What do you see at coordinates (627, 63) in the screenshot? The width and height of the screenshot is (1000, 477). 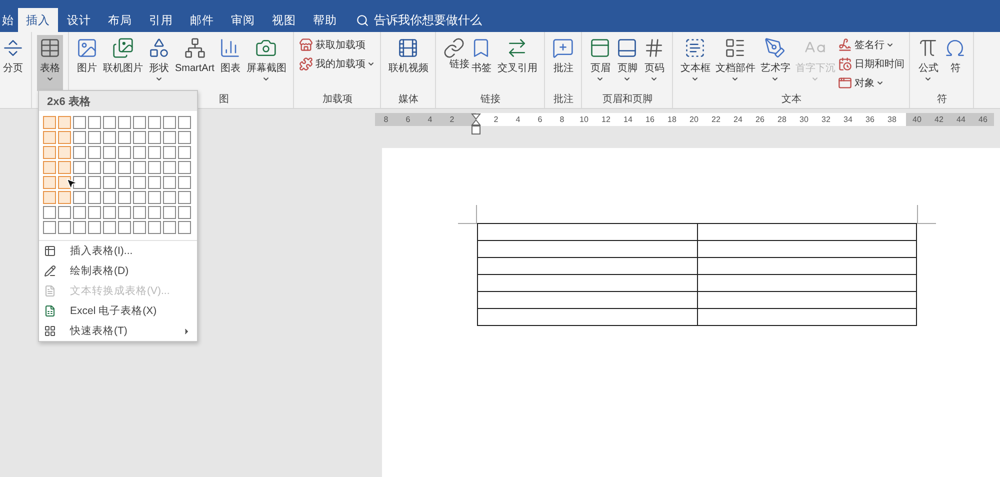 I see `ribbon-button: 页脚` at bounding box center [627, 63].